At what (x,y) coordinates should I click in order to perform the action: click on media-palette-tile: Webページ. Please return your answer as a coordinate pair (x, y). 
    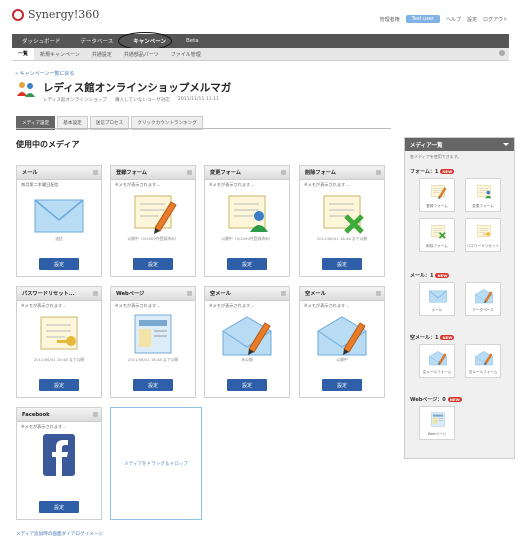
    Looking at the image, I should click on (437, 423).